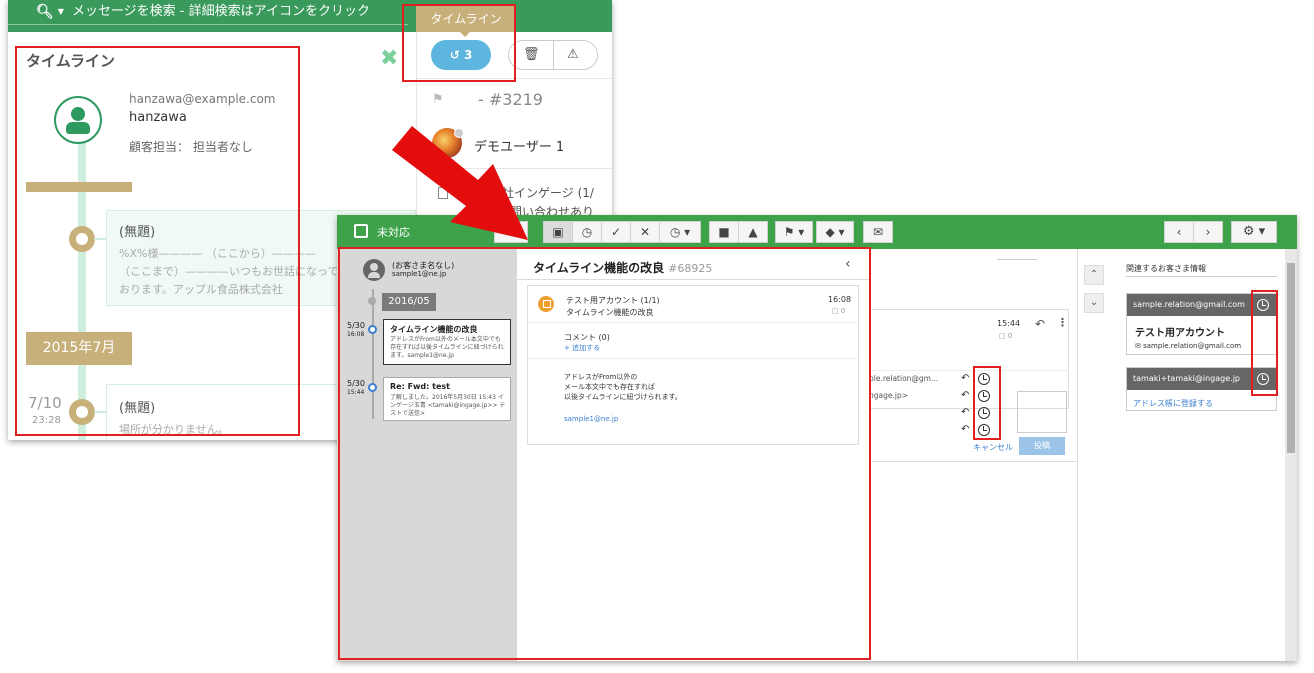 This screenshot has width=1314, height=673. What do you see at coordinates (993, 447) in the screenshot?
I see `cancel-button: キャンセル` at bounding box center [993, 447].